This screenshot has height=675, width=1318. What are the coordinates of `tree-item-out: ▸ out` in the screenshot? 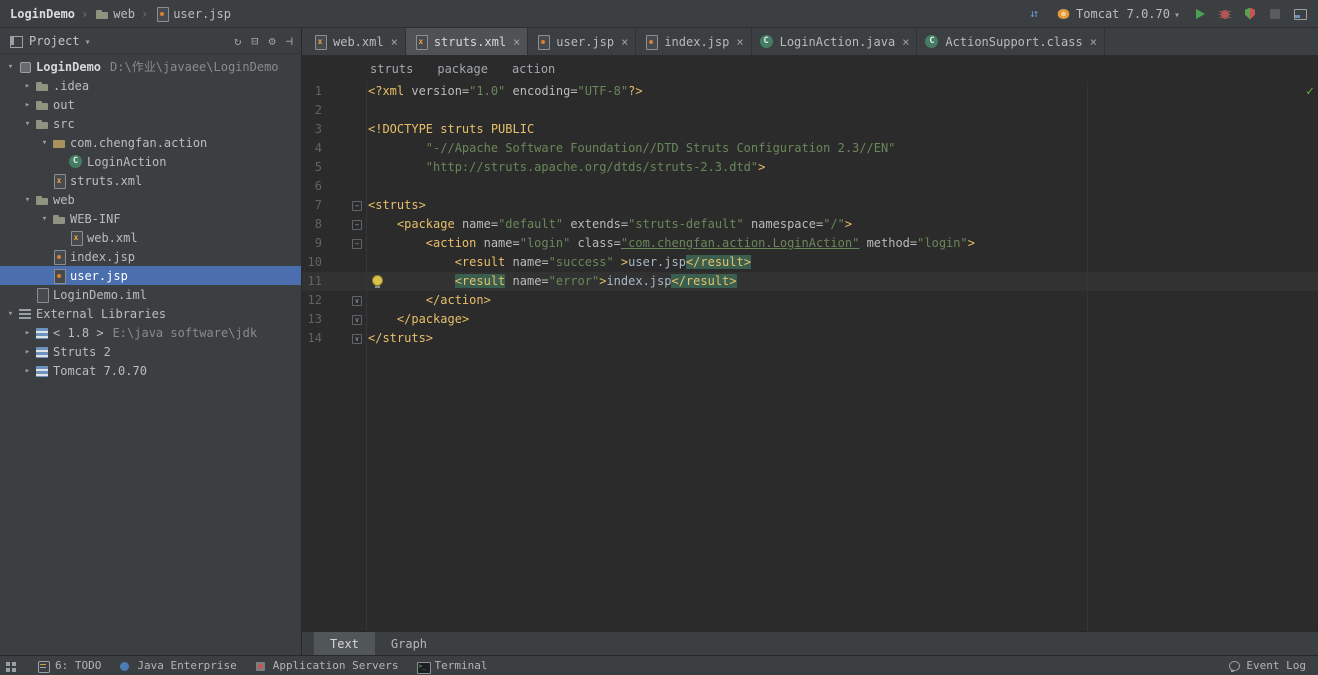 It's located at (150, 104).